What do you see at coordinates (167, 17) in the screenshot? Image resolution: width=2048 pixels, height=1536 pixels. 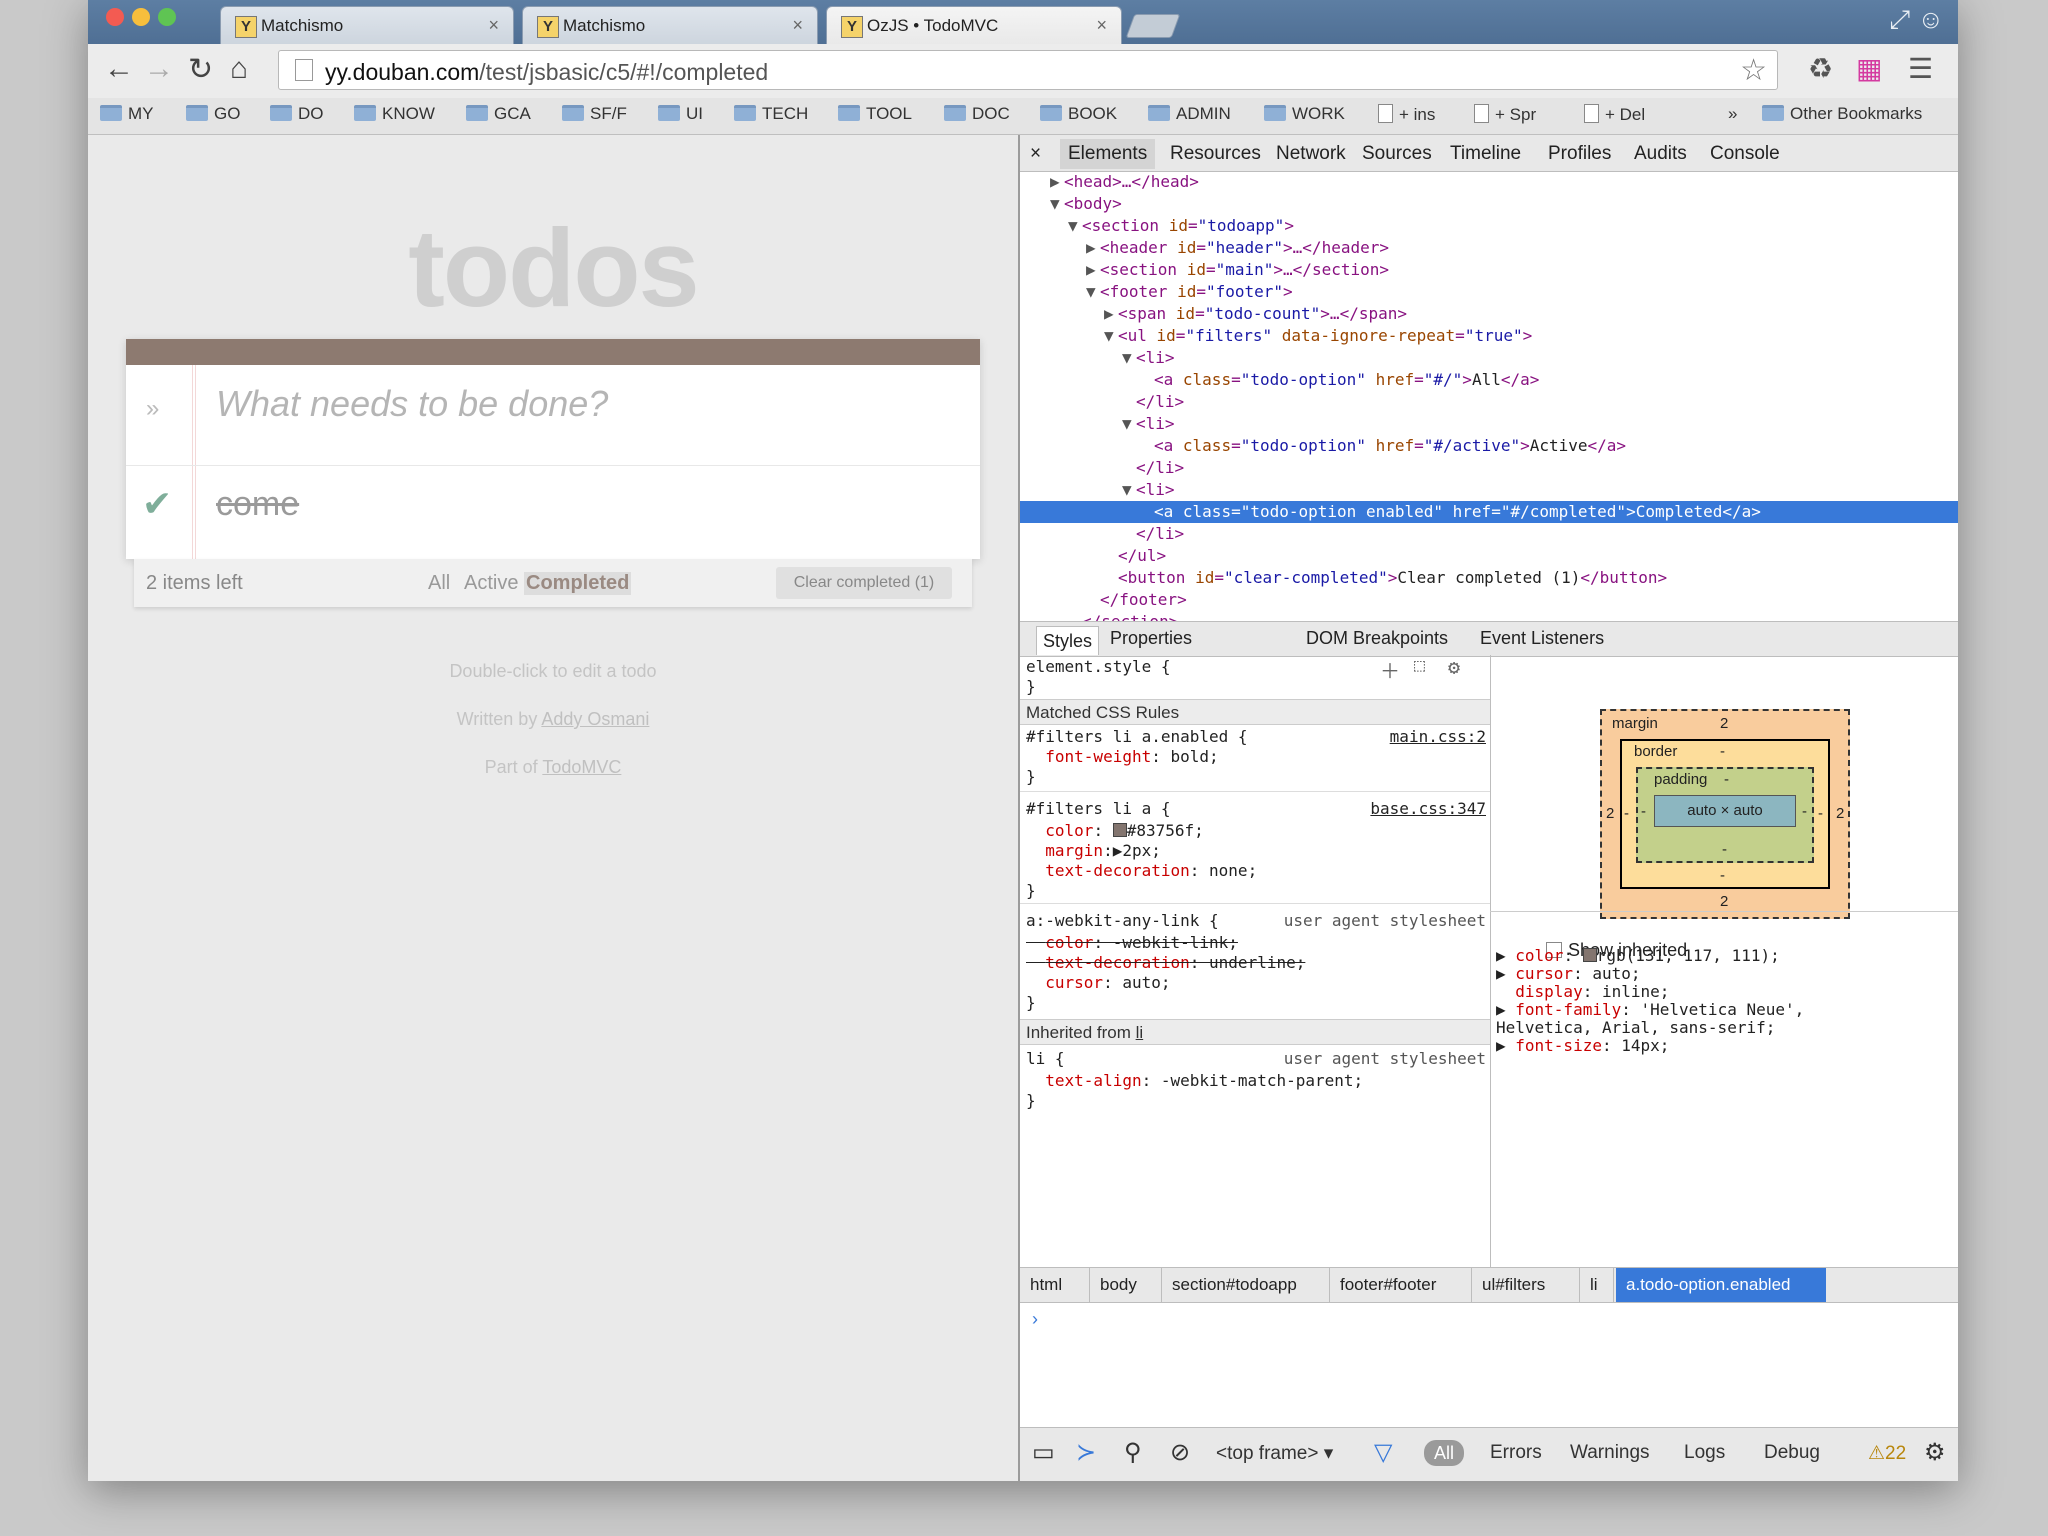 I see `zoom-window-button` at bounding box center [167, 17].